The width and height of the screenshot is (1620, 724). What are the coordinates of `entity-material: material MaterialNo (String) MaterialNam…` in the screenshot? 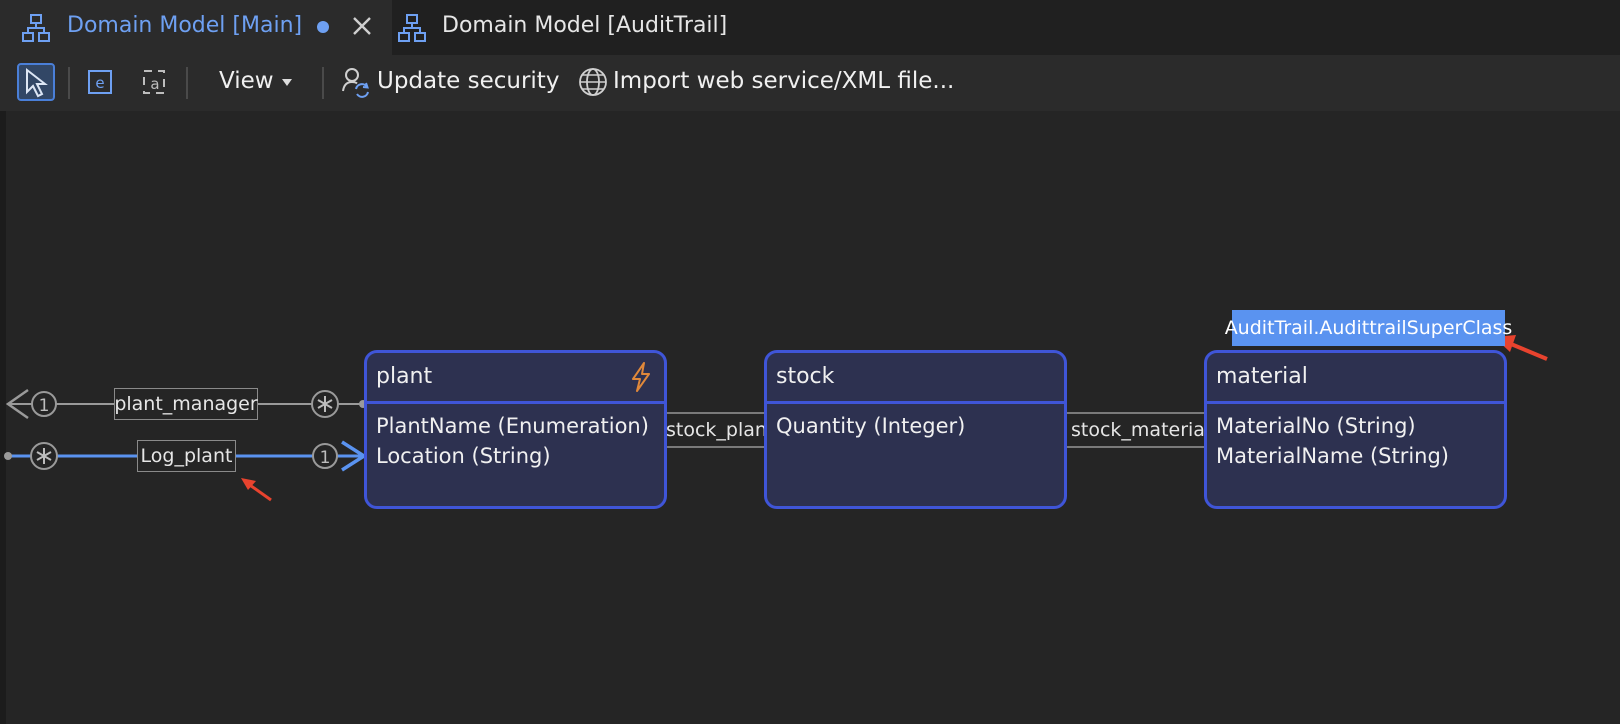 It's located at (1355, 429).